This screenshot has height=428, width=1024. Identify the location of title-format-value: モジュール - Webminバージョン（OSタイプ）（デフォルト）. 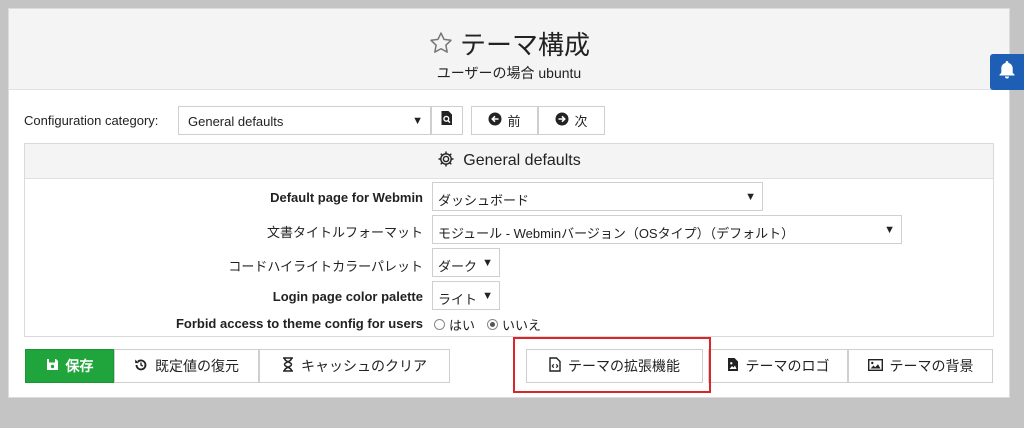
(616, 233).